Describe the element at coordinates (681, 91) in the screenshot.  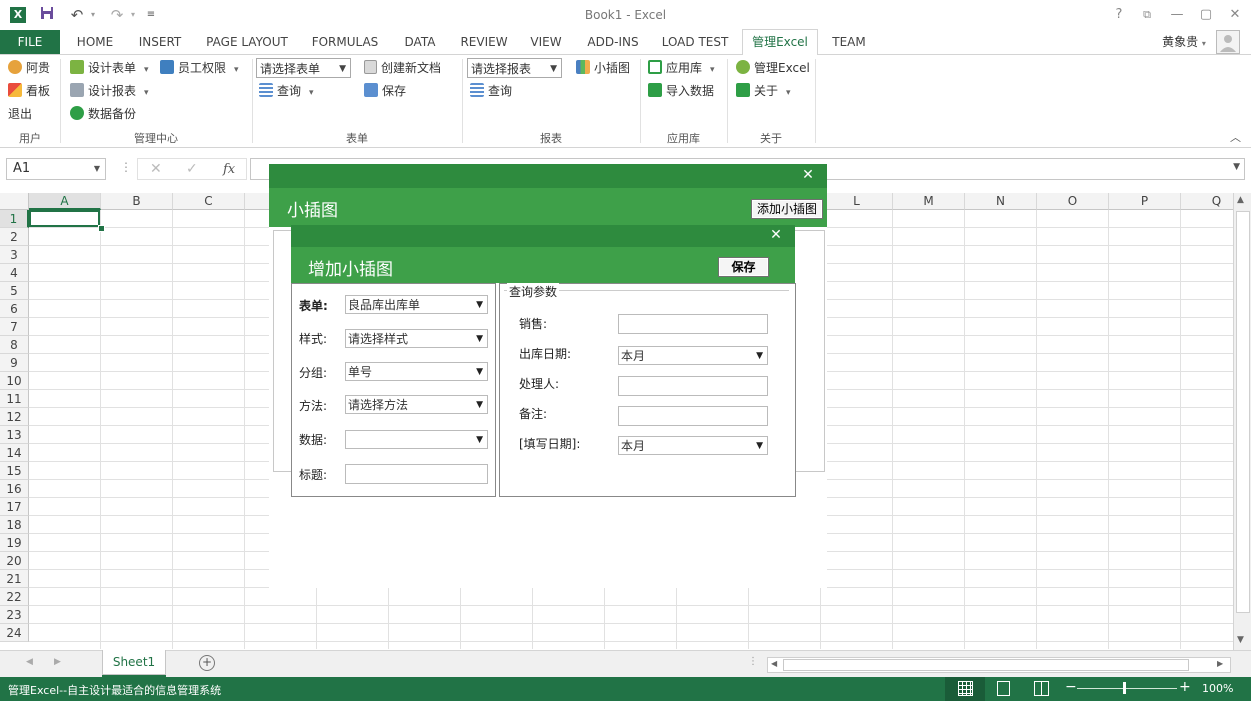
I see `import-data-button: 导入数据` at that location.